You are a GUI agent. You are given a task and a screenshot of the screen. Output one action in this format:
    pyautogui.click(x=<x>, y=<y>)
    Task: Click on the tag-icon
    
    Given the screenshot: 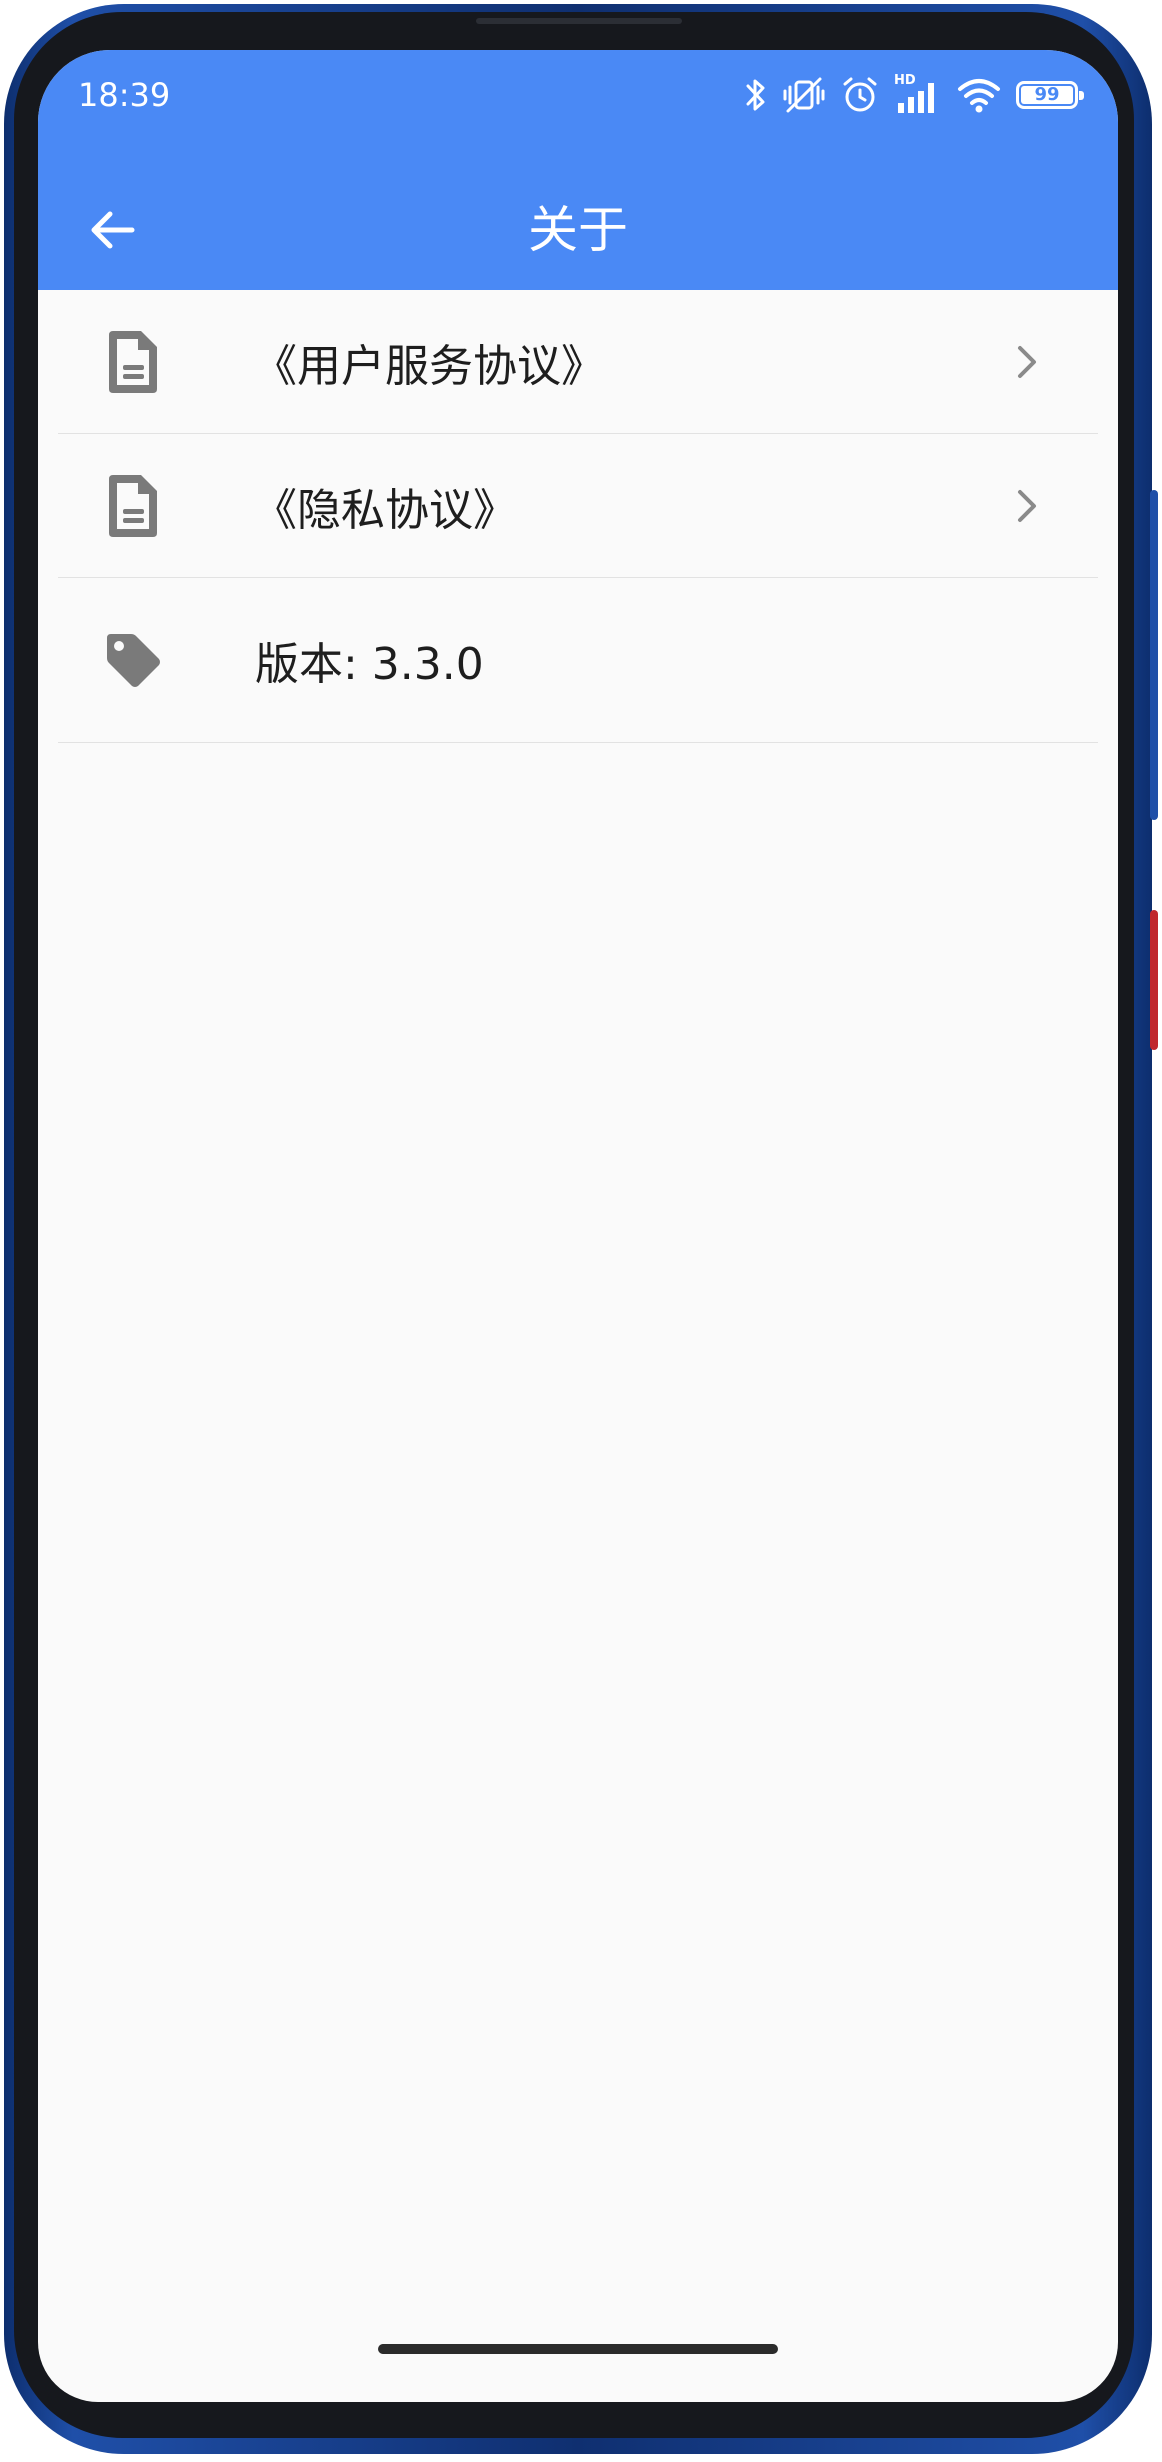 What is the action you would take?
    pyautogui.click(x=133, y=660)
    